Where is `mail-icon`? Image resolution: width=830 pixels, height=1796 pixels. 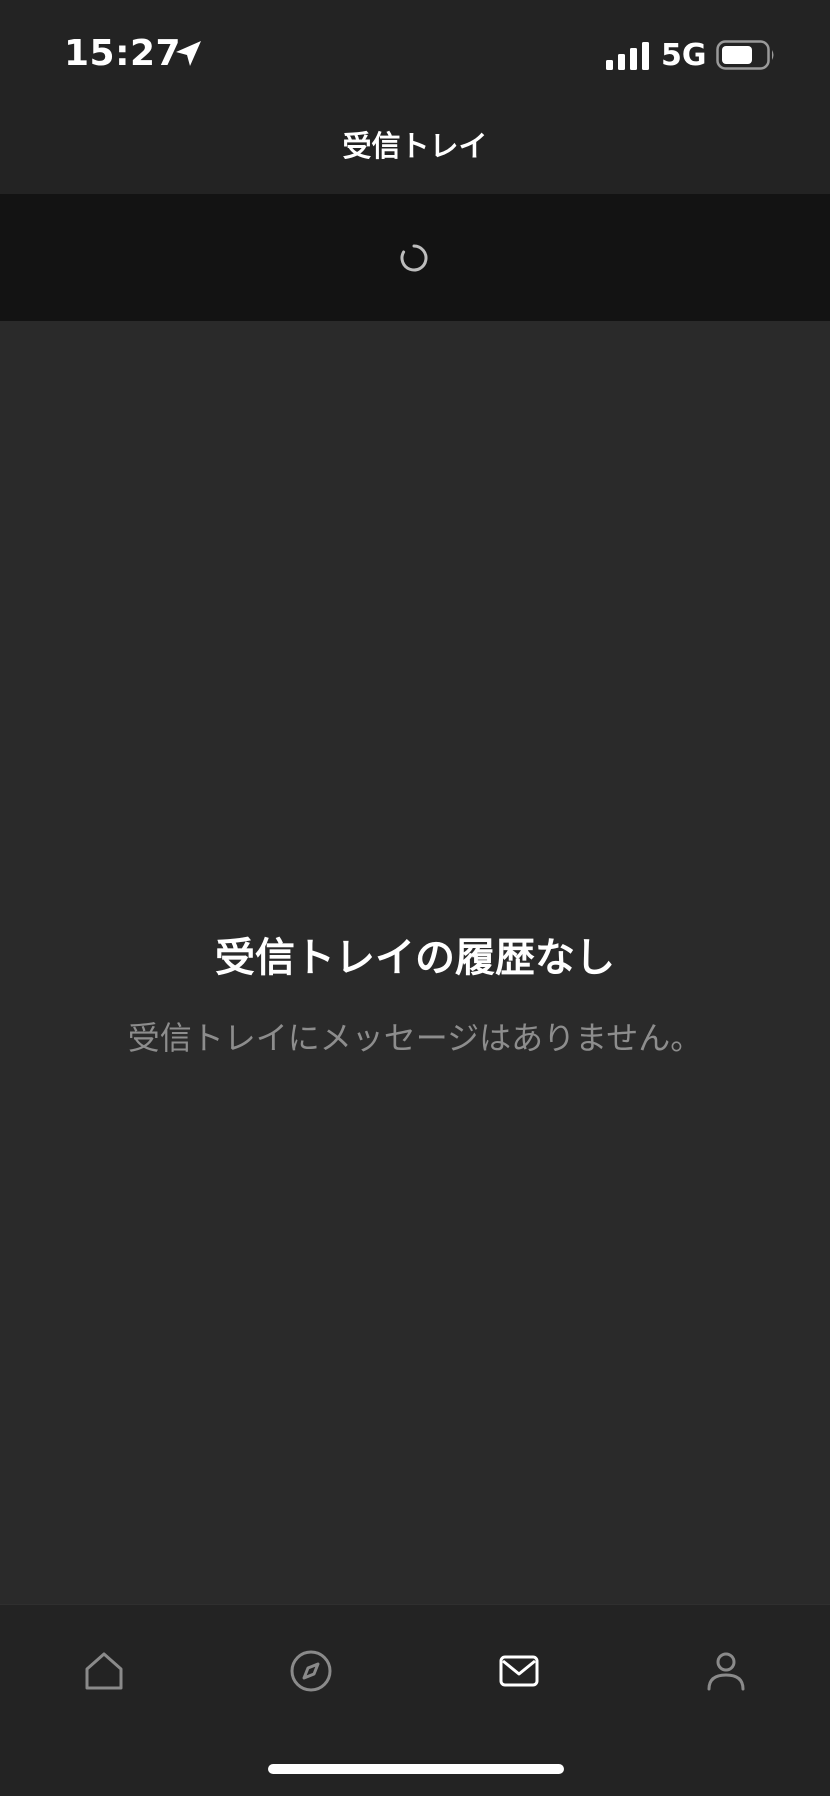 mail-icon is located at coordinates (519, 1671).